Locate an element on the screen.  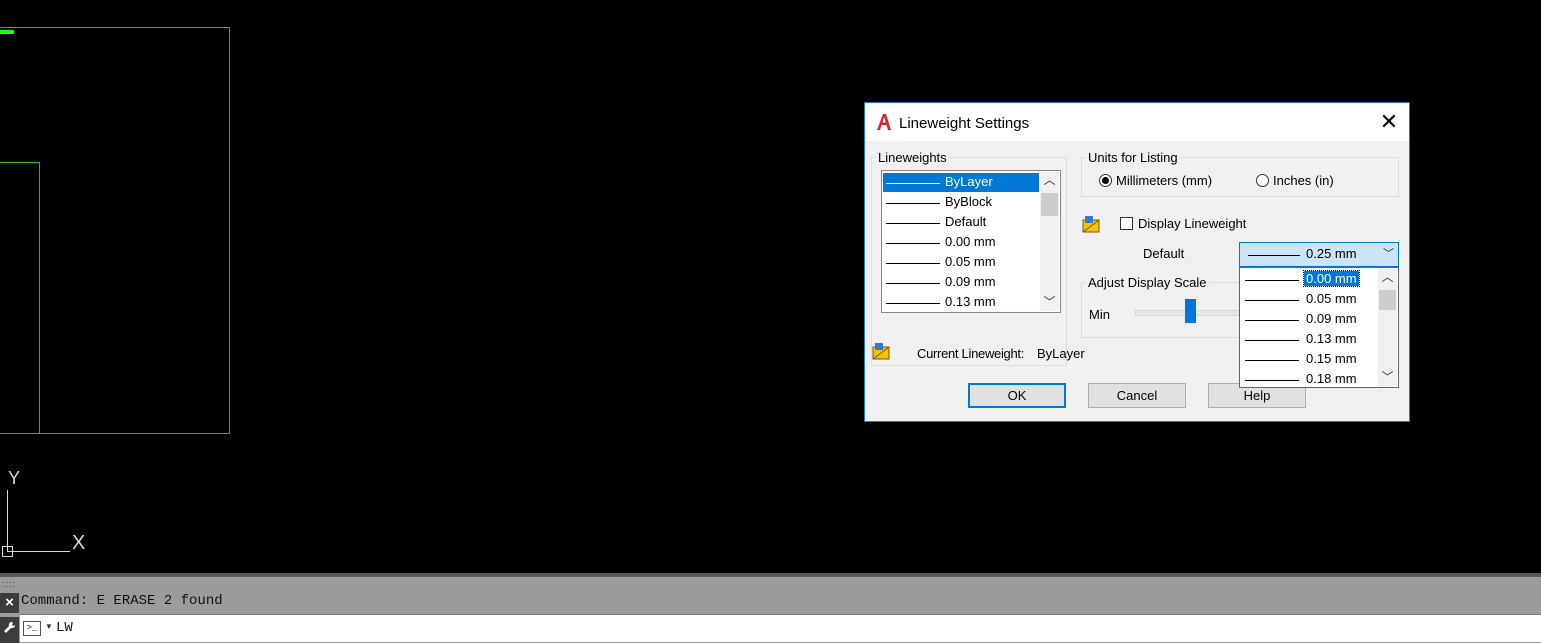
dropdown-item-label: 0.13 mm is located at coordinates (1331, 338).